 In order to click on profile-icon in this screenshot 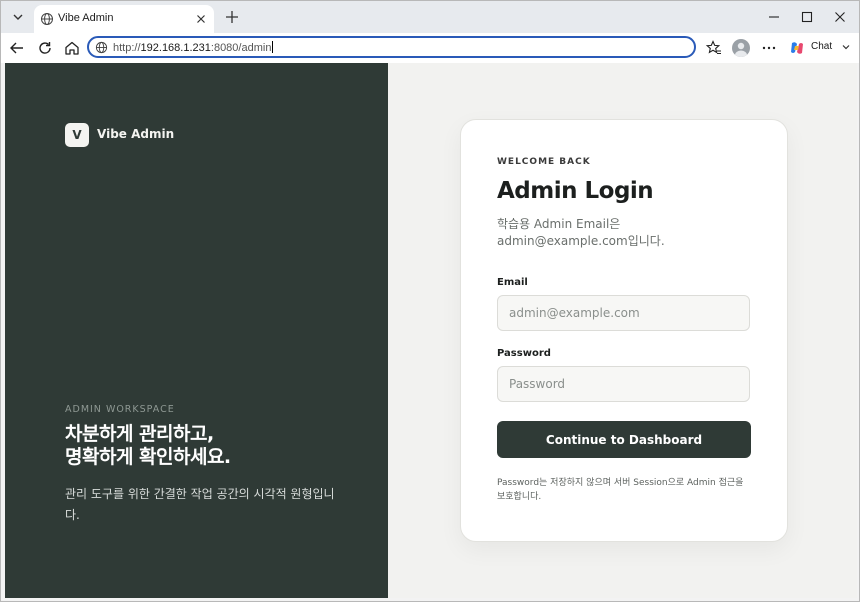, I will do `click(741, 48)`.